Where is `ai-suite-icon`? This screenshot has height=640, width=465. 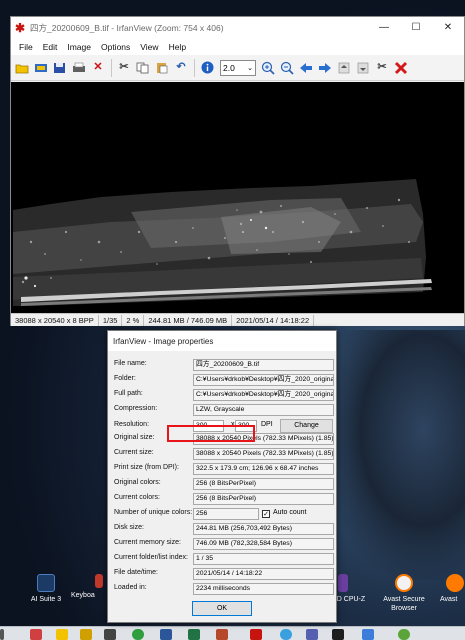 ai-suite-icon is located at coordinates (46, 583).